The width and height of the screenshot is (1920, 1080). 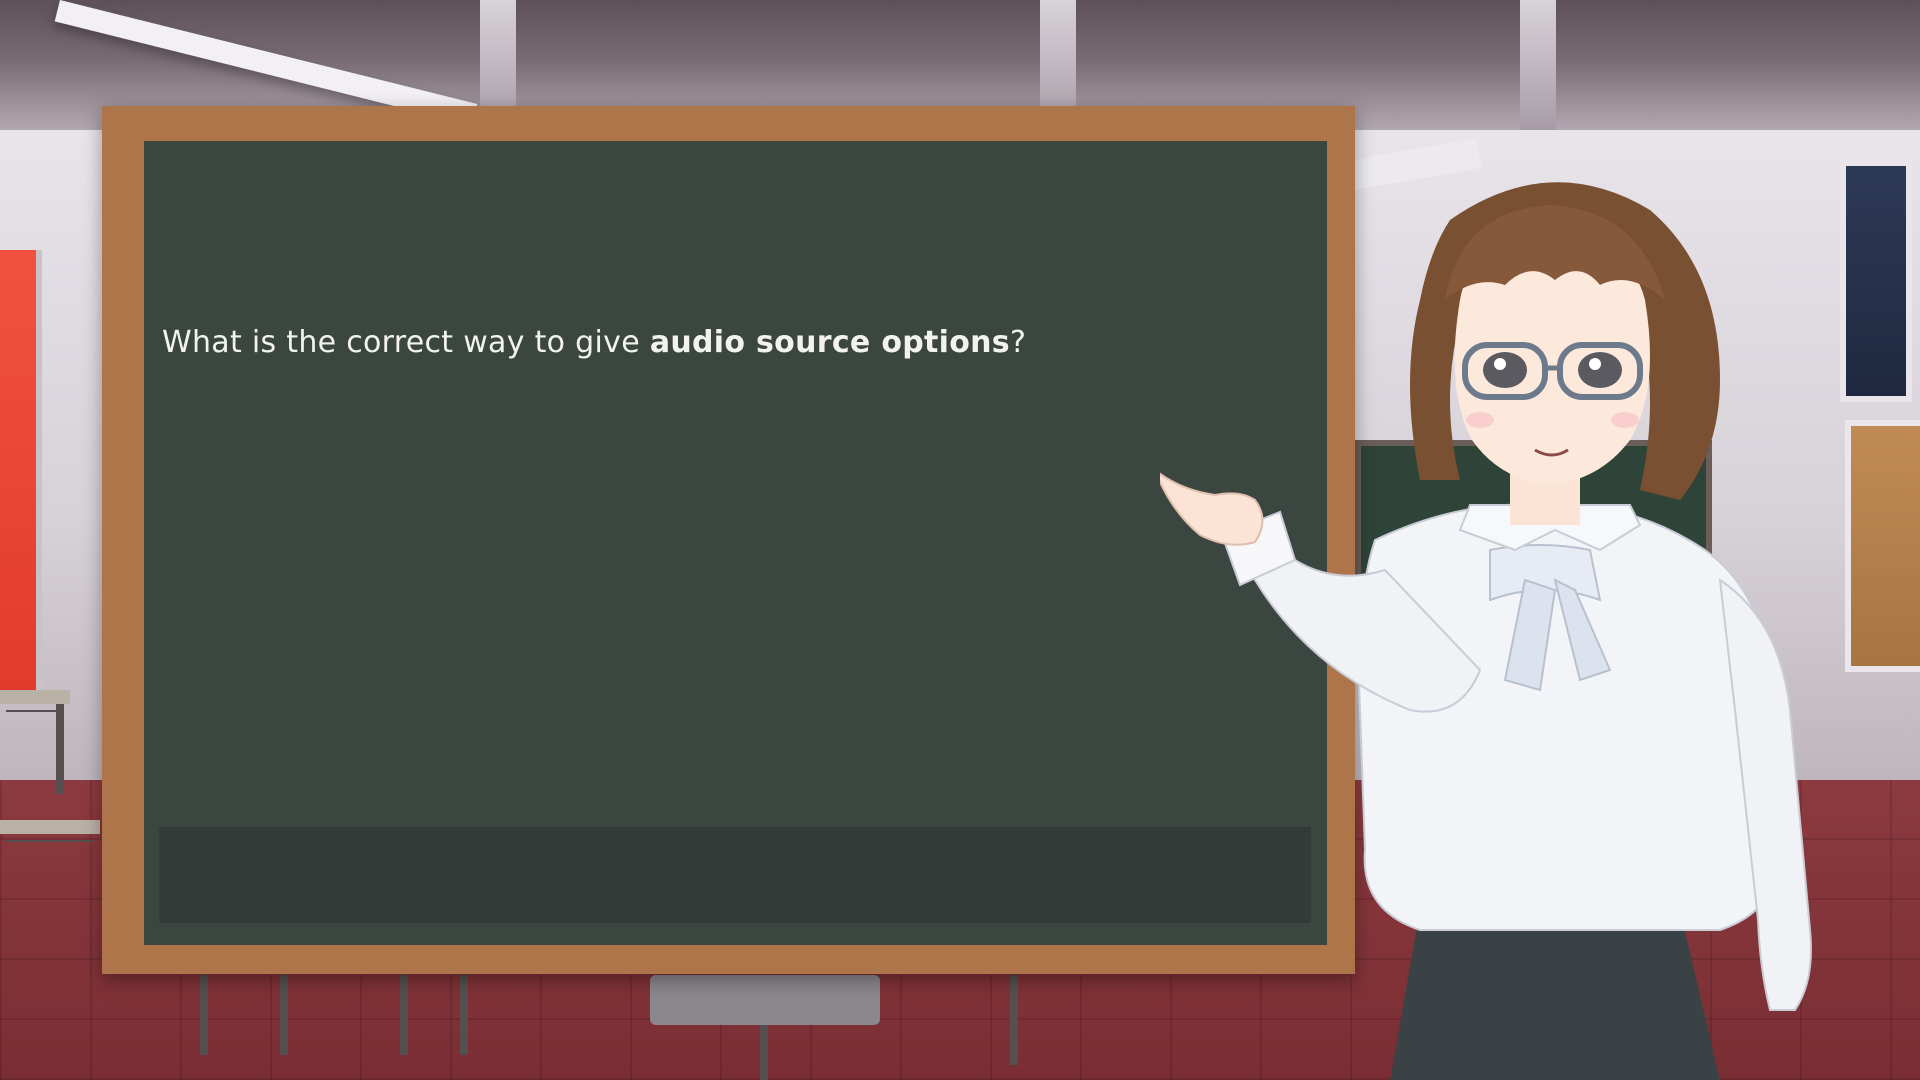 I want to click on chair-leg, so click(x=764, y=1052).